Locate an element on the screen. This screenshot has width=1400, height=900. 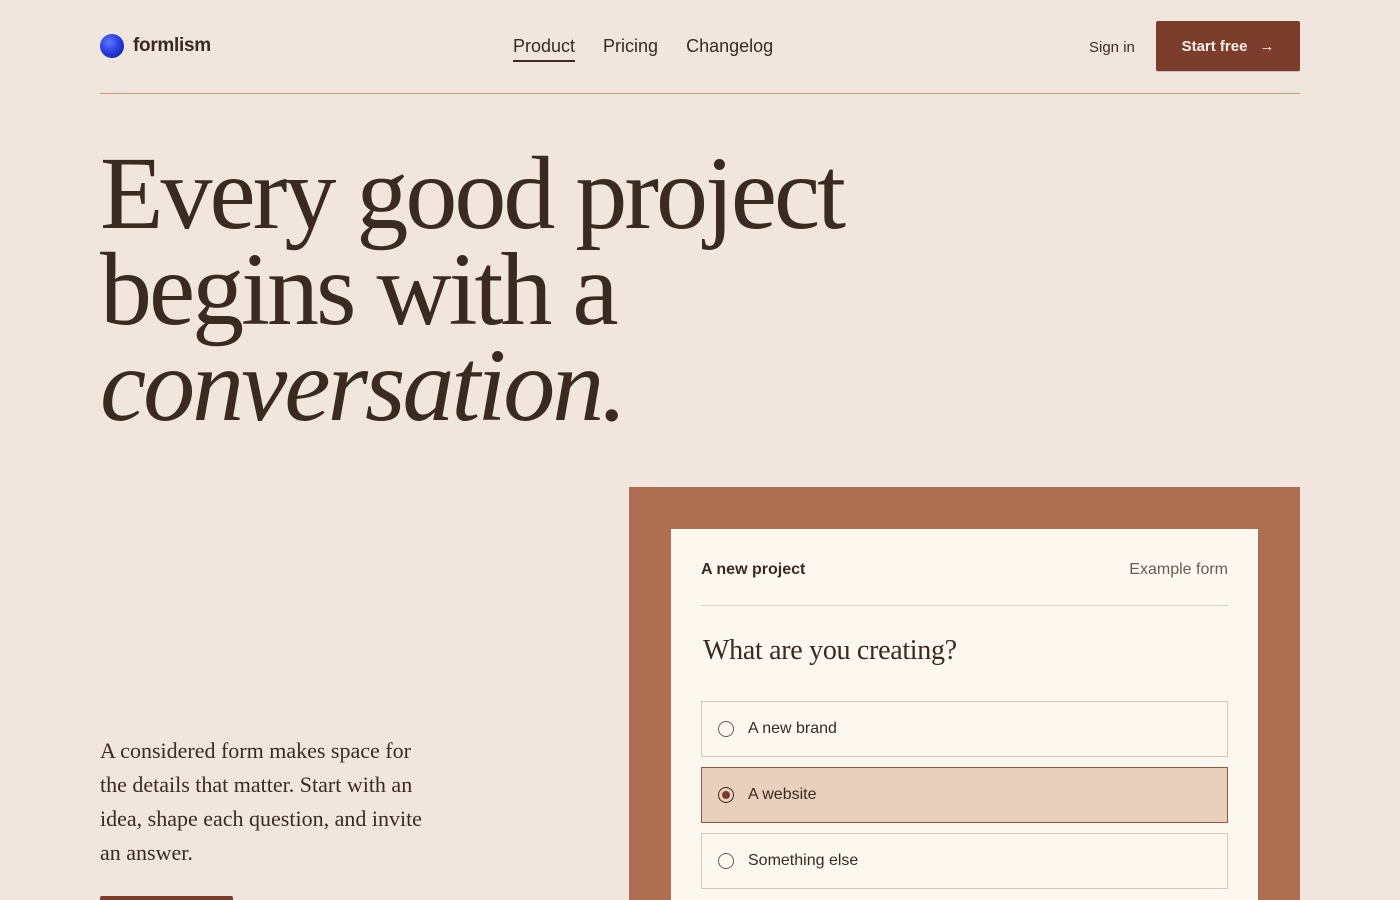
option-something-else: Something else is located at coordinates (964, 861).